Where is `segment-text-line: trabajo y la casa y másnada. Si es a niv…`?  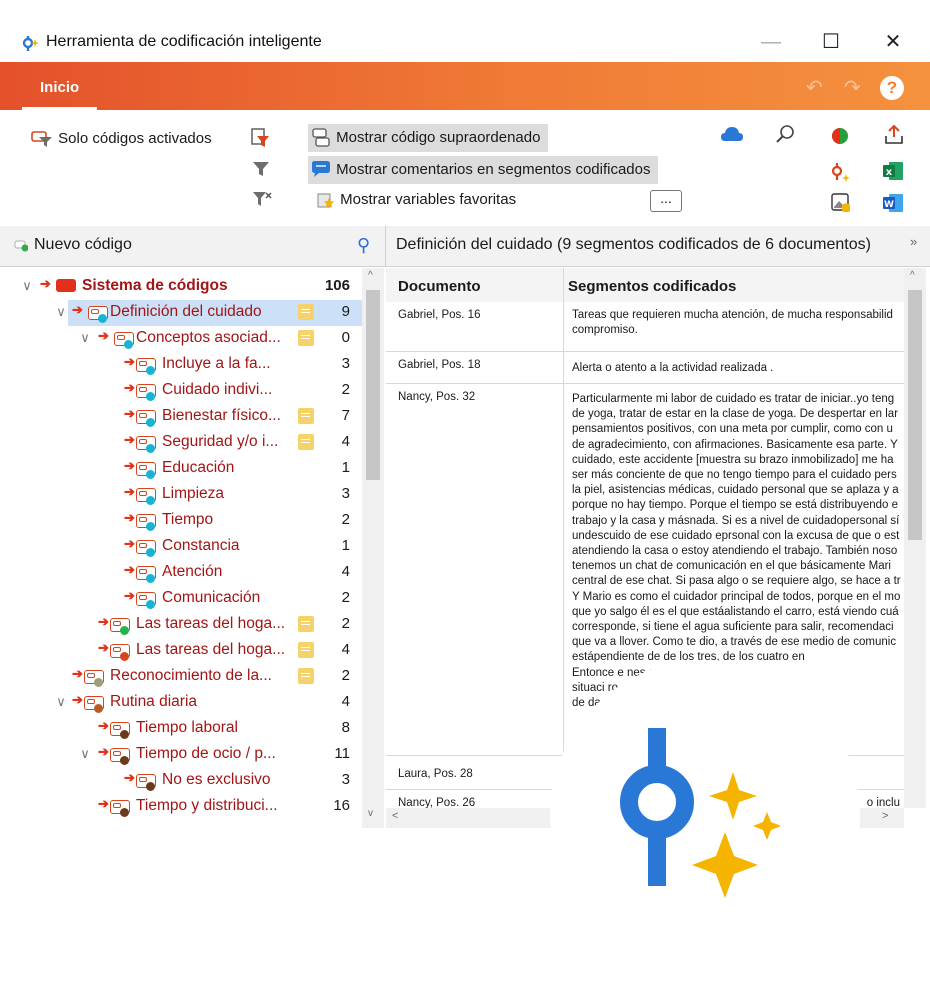 segment-text-line: trabajo y la casa y másnada. Si es a niv… is located at coordinates (736, 520).